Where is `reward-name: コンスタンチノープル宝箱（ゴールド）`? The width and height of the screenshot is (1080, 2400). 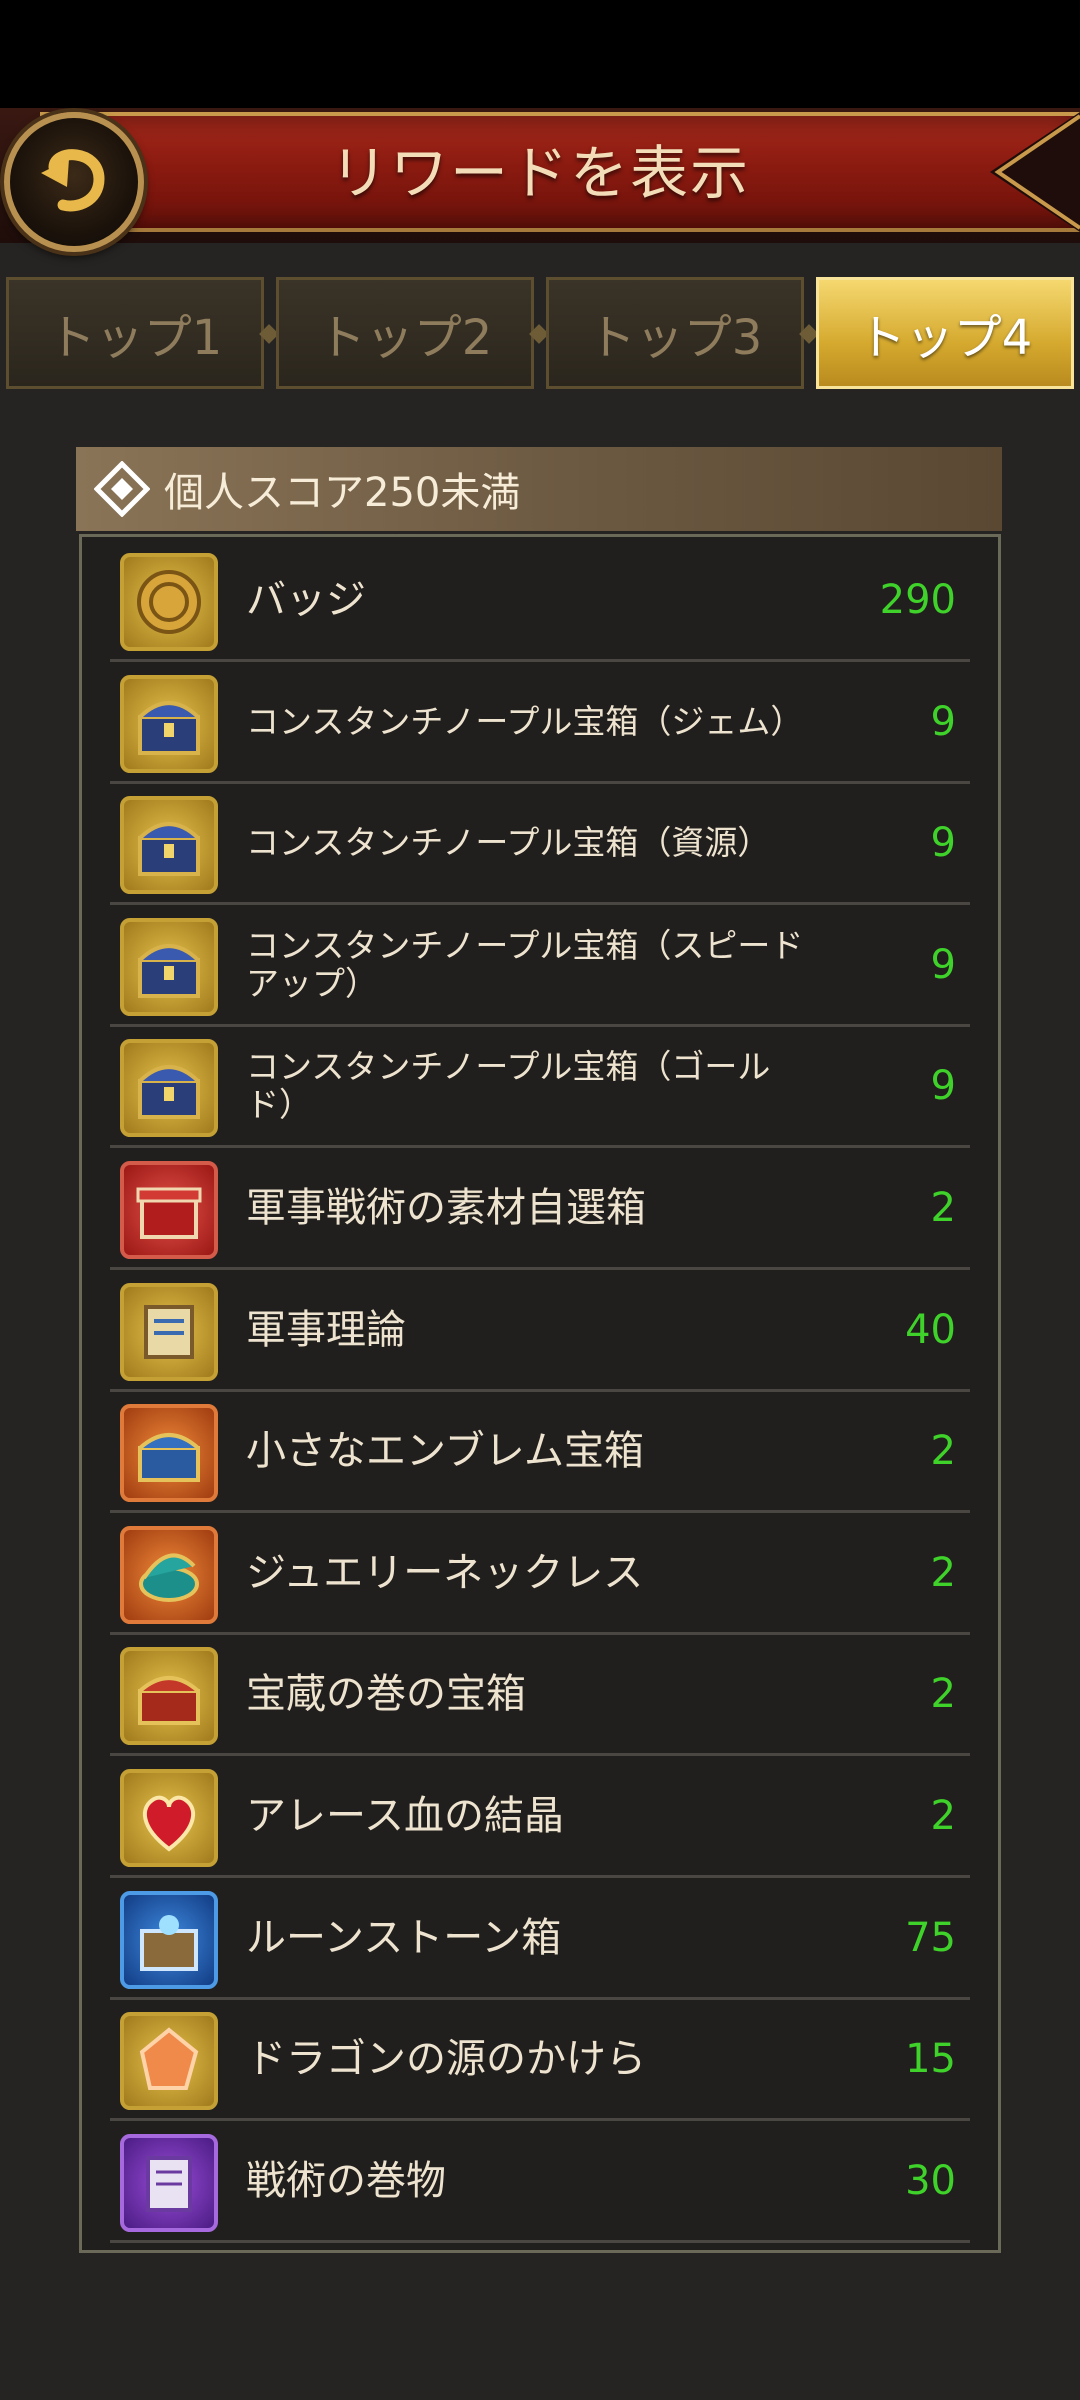 reward-name: コンスタンチノープル宝箱（ゴールド） is located at coordinates (508, 1085).